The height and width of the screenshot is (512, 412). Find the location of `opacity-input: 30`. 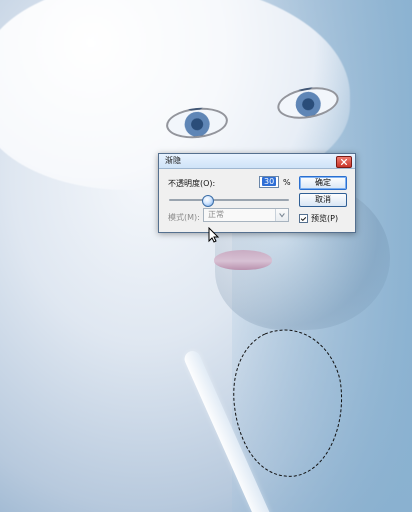

opacity-input: 30 is located at coordinates (269, 182).